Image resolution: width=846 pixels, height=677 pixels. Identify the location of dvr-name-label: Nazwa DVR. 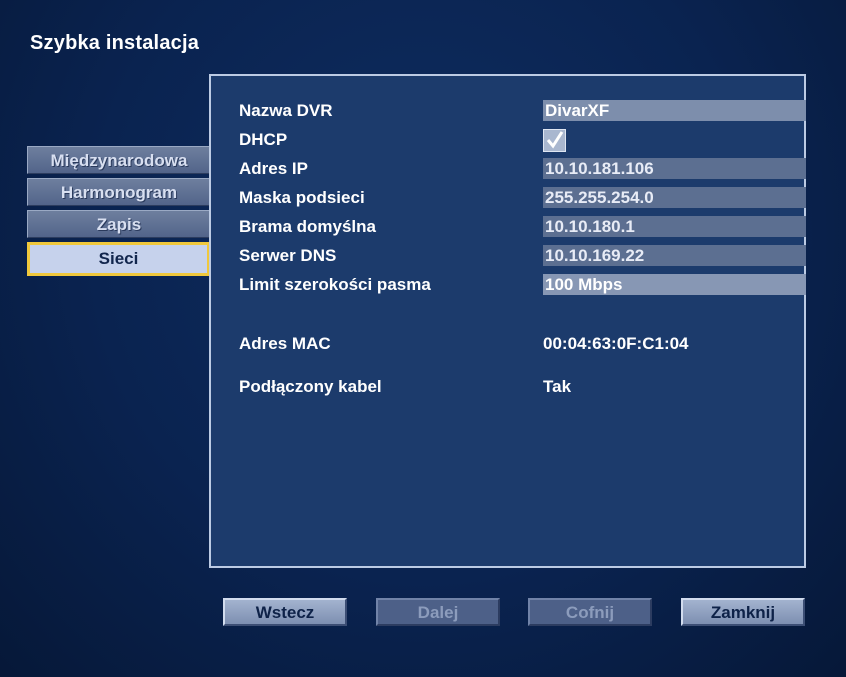
(286, 110).